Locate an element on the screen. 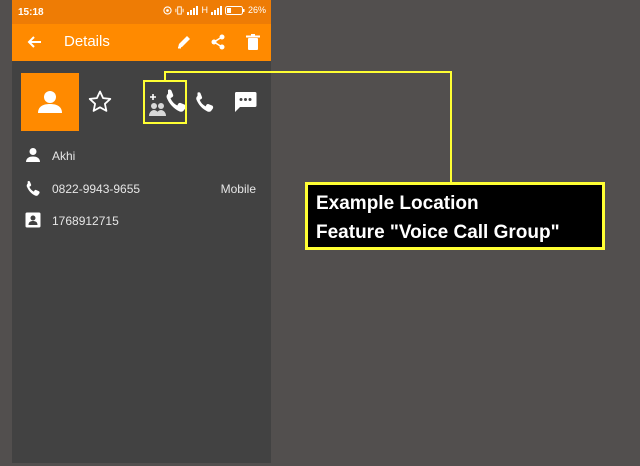 The width and height of the screenshot is (640, 466). voice-call-group-highlight is located at coordinates (165, 102).